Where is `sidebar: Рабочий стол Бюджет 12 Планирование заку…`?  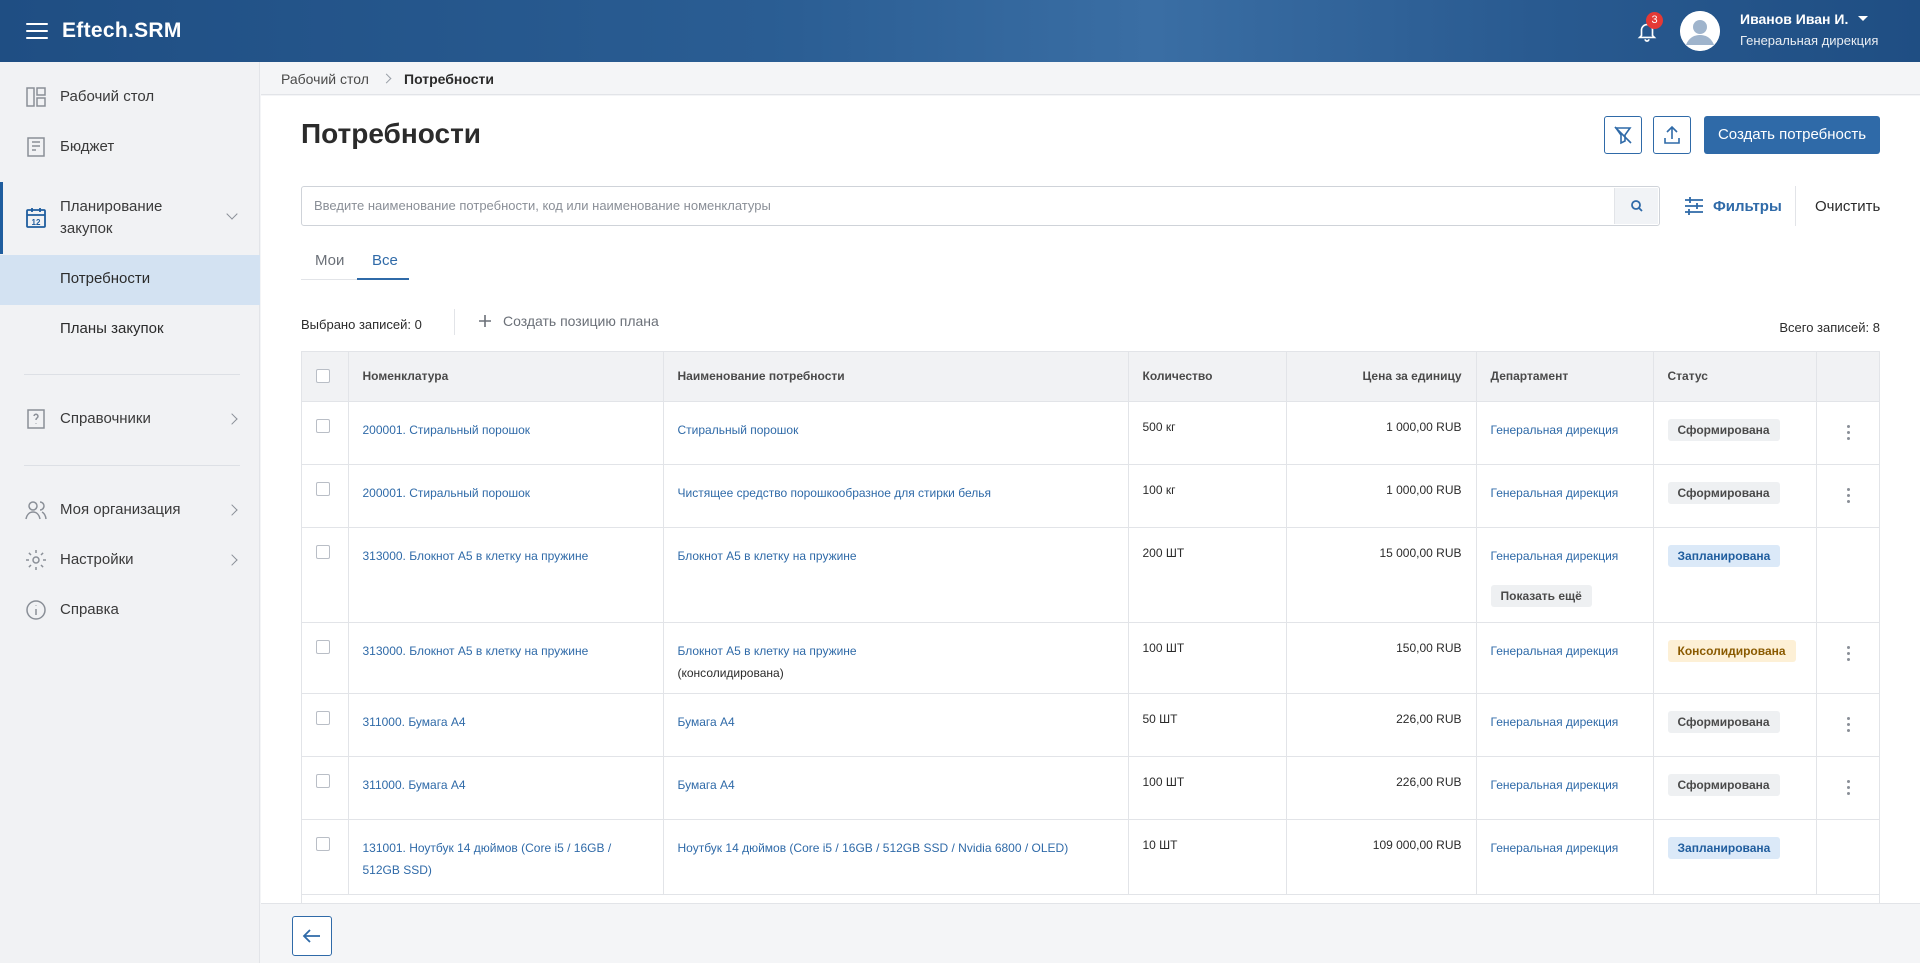
sidebar: Рабочий стол Бюджет 12 Планирование заку… is located at coordinates (130, 512).